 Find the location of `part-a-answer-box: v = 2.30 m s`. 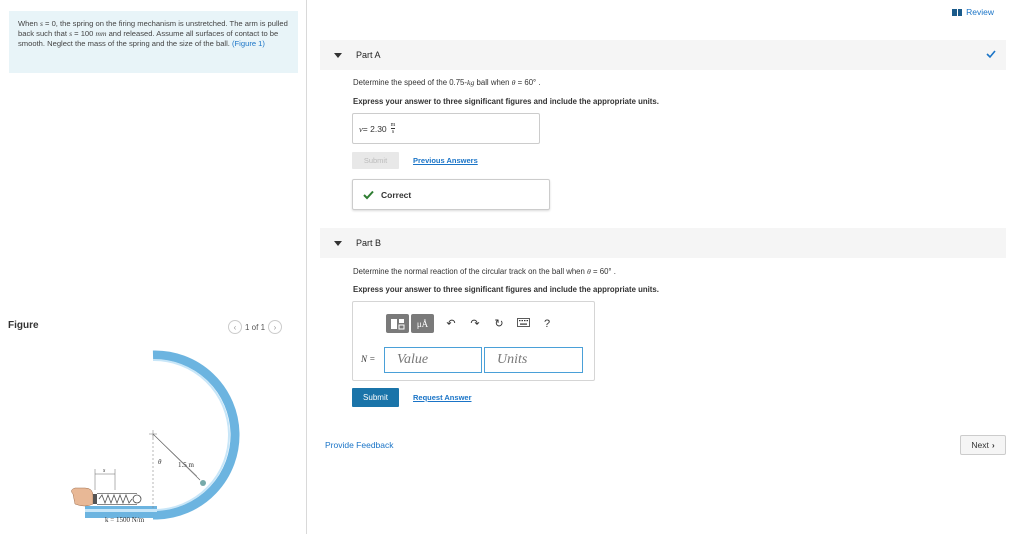

part-a-answer-box: v = 2.30 m s is located at coordinates (446, 128).